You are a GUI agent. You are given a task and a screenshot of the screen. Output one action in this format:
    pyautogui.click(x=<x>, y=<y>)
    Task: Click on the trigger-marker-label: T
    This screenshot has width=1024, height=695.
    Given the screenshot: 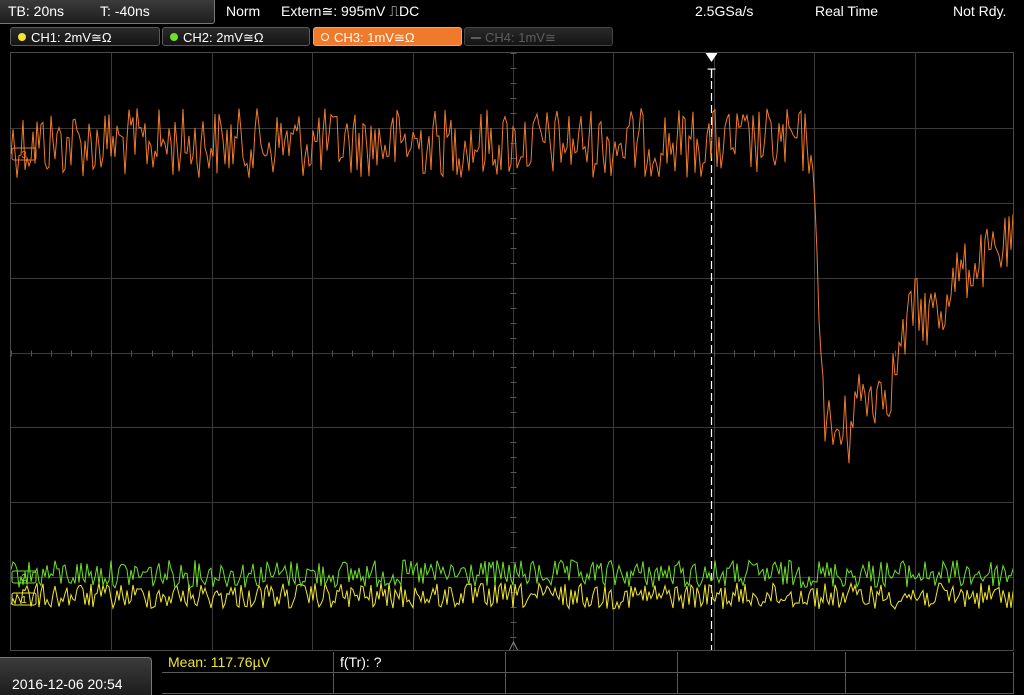 What is the action you would take?
    pyautogui.click(x=711, y=73)
    